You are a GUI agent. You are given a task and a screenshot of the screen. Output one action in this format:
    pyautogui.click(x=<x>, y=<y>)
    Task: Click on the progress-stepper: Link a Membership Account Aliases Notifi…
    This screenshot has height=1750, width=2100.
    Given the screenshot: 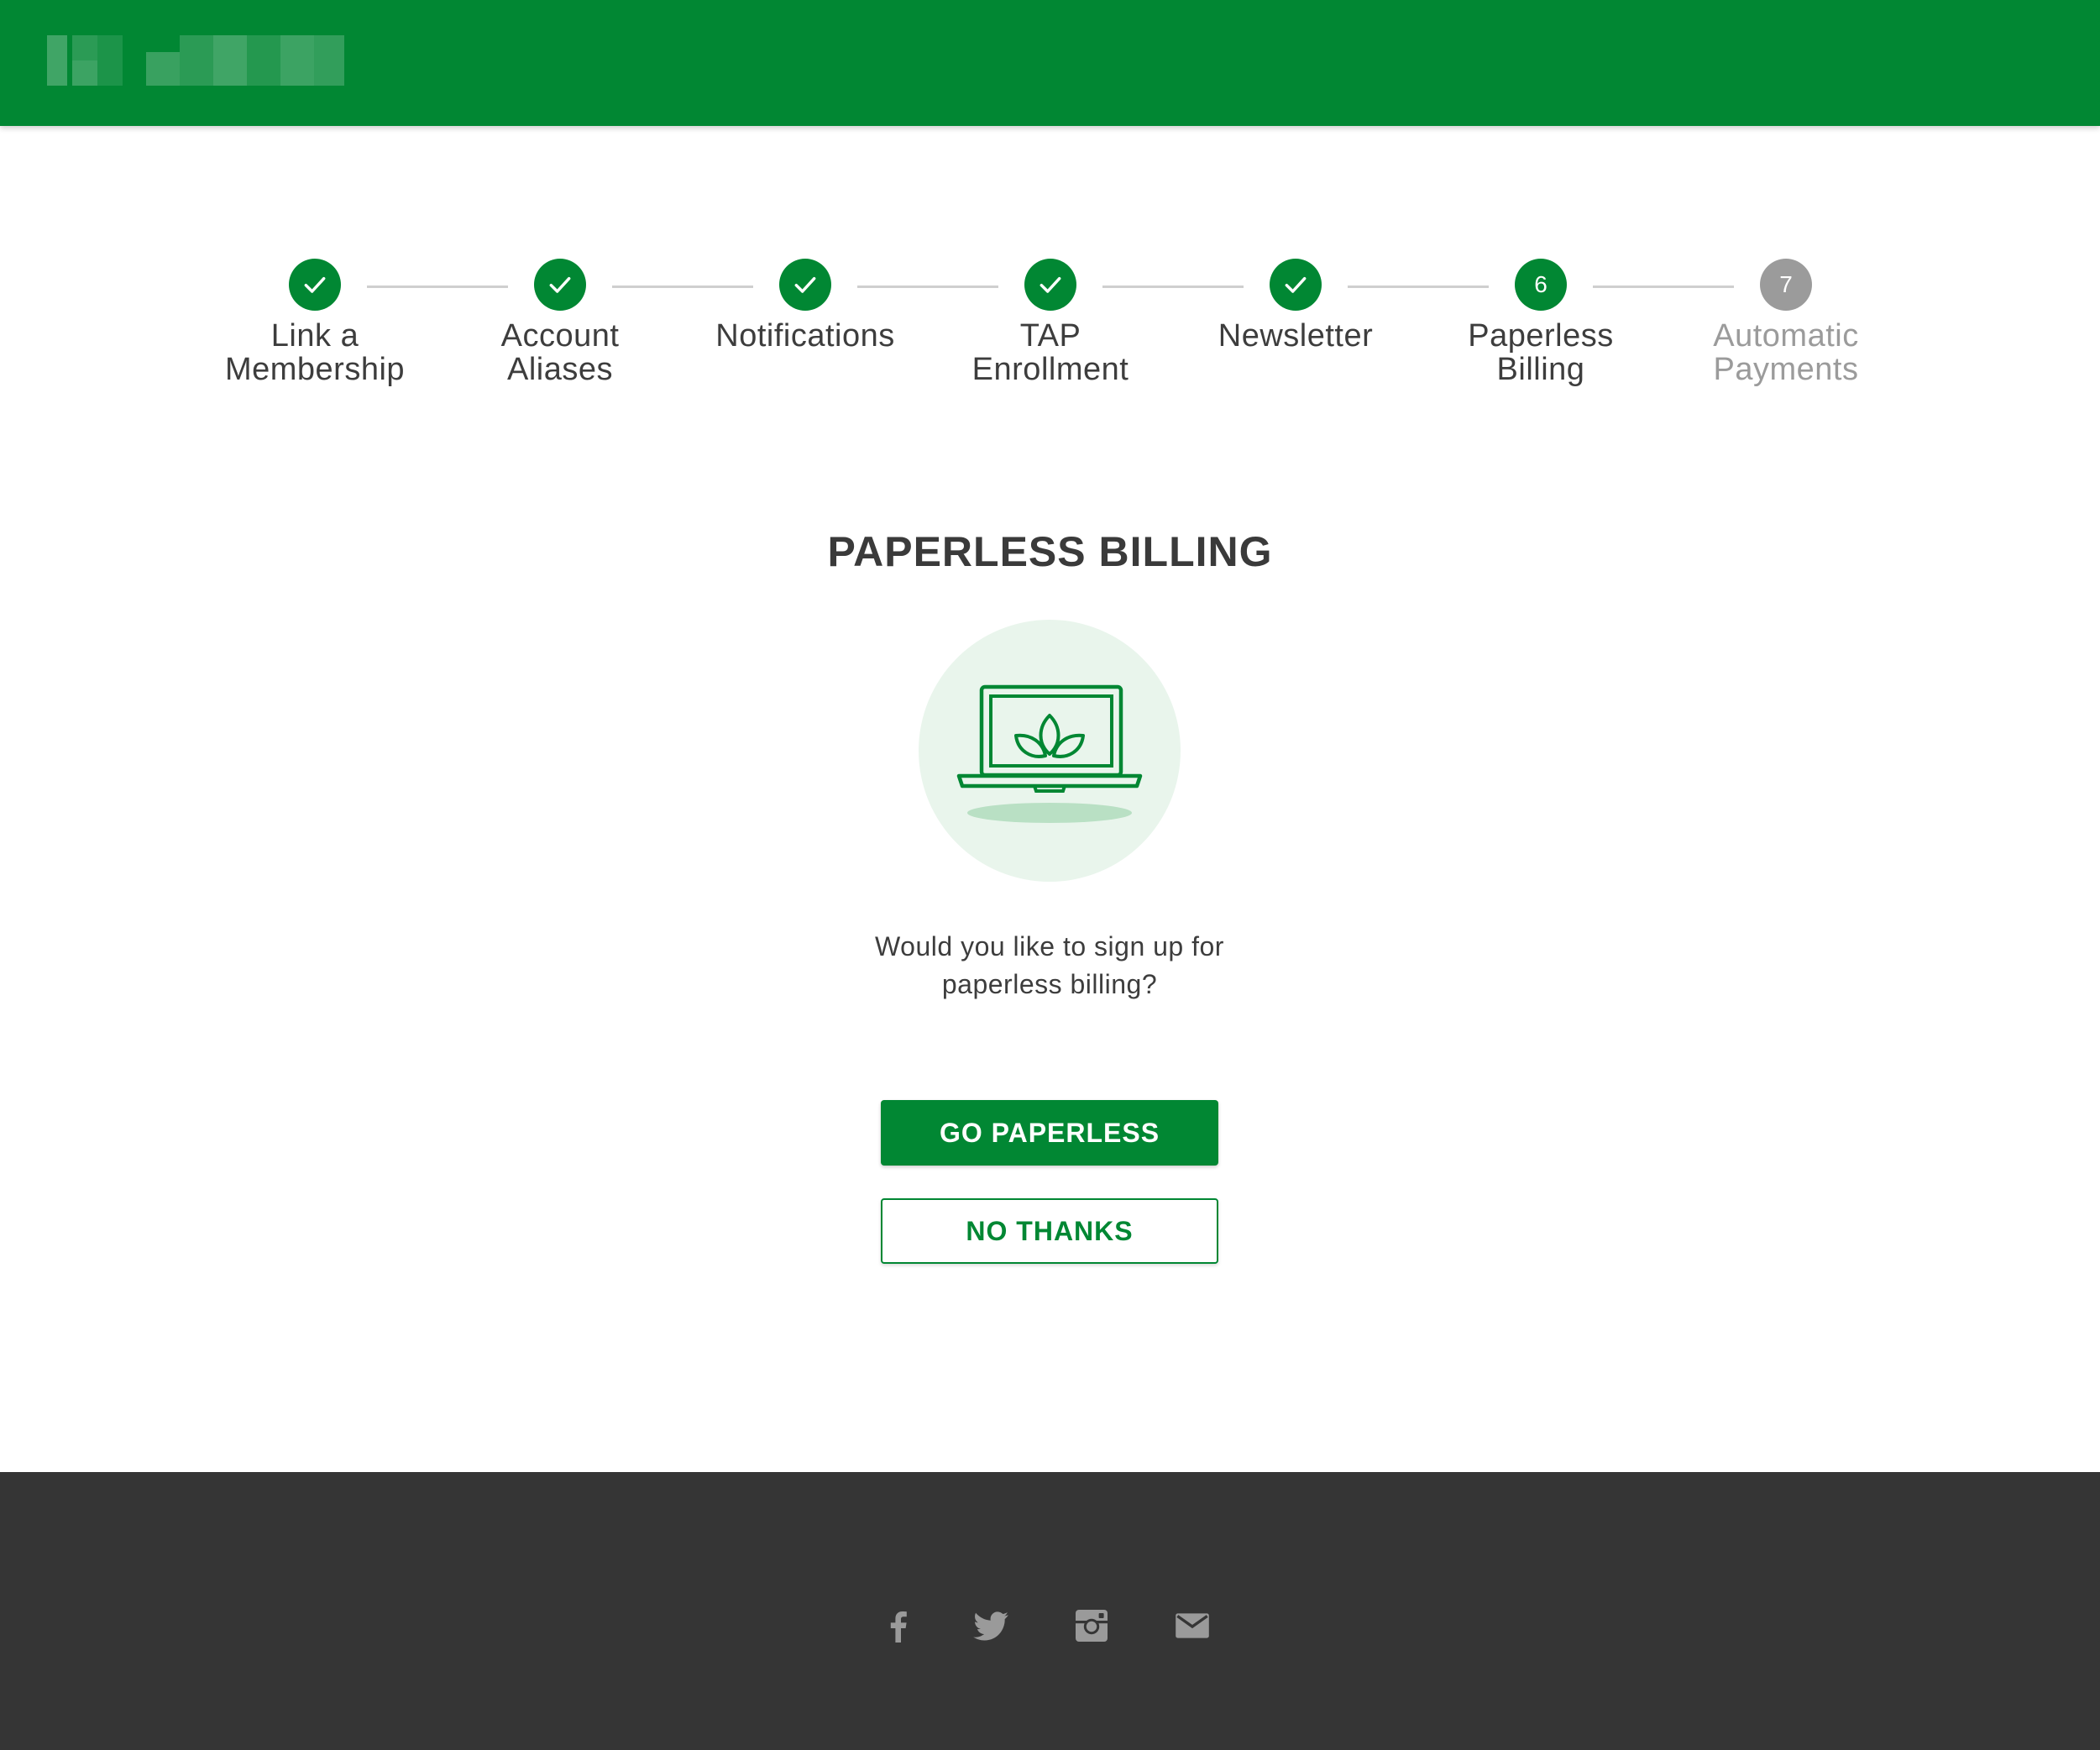 What is the action you would take?
    pyautogui.click(x=1050, y=336)
    